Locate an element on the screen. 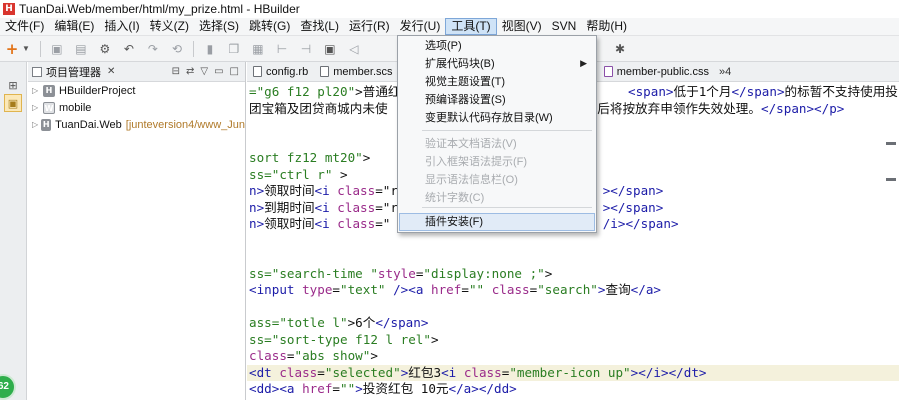  editor-tab: config.rb is located at coordinates (280, 72).